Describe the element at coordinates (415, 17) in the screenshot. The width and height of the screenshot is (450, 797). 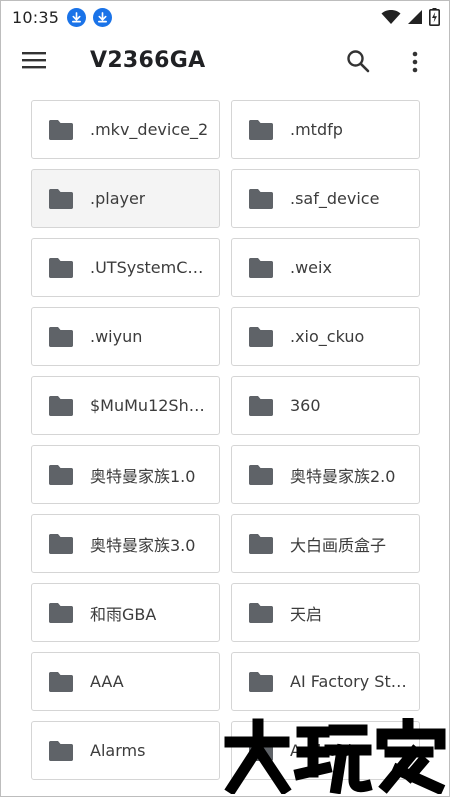
I see `signal-icon` at that location.